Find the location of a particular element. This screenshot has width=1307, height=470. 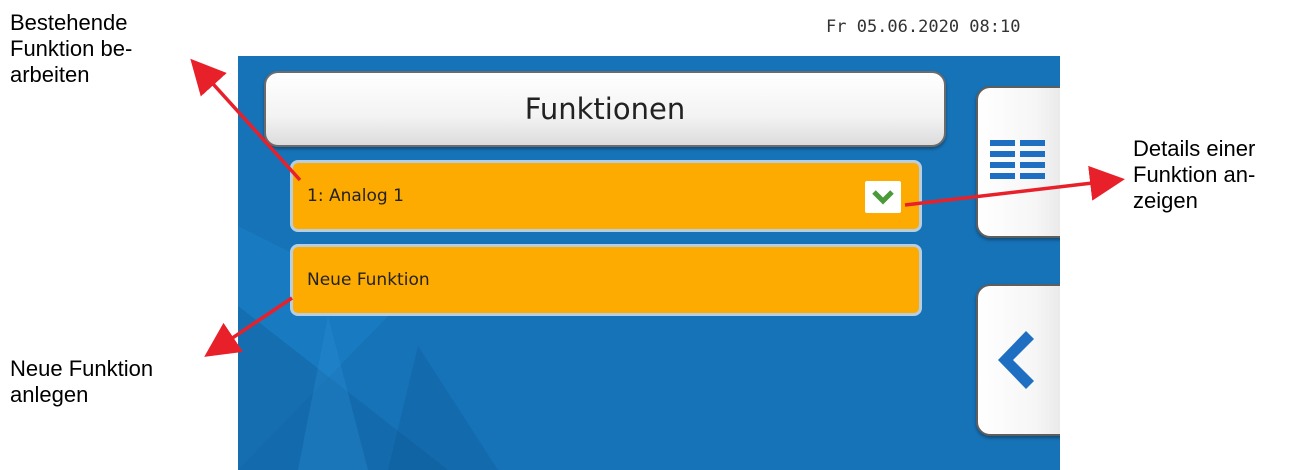

page-title-bar: Funktionen is located at coordinates (605, 109).